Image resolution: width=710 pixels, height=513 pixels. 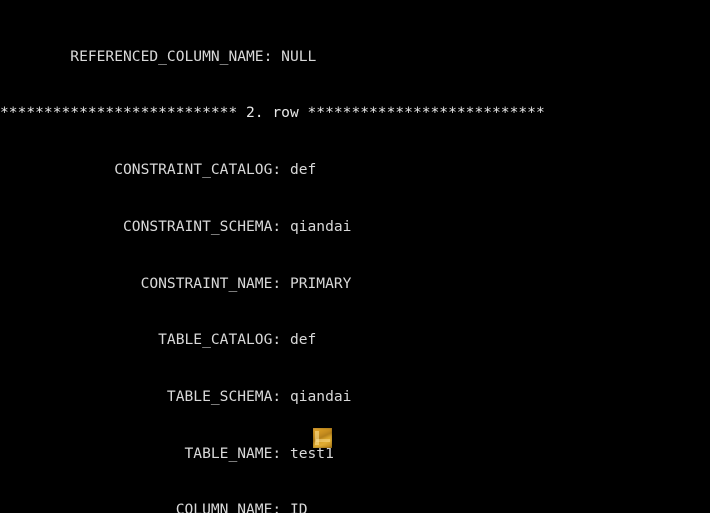 I want to click on field-constraint-catalog: CONSTRAINT_CATALOG: def, so click(x=158, y=170).